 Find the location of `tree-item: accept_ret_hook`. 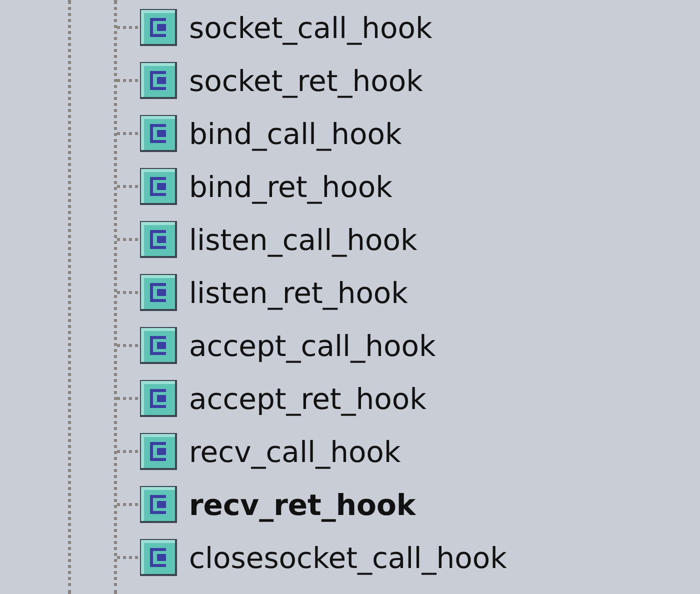

tree-item: accept_ret_hook is located at coordinates (283, 398).